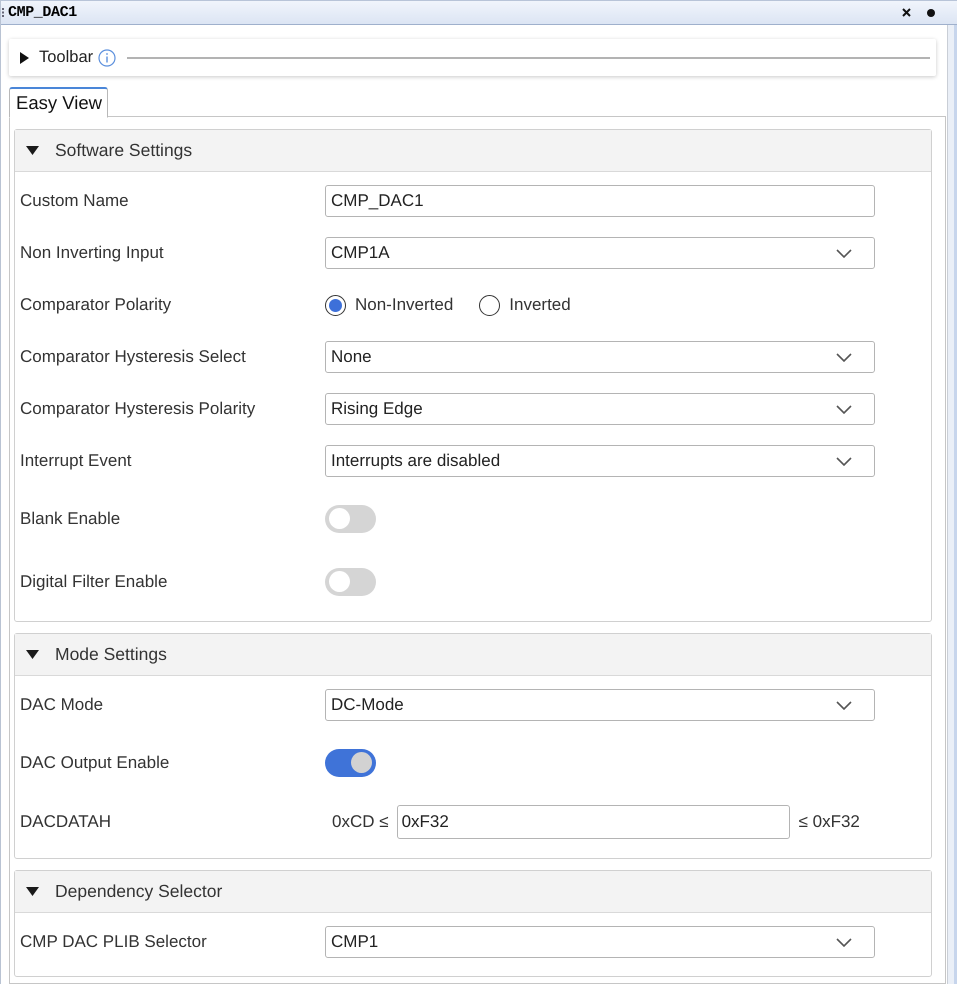  What do you see at coordinates (42, 12) in the screenshot?
I see `window-title: CMP_DAC1` at bounding box center [42, 12].